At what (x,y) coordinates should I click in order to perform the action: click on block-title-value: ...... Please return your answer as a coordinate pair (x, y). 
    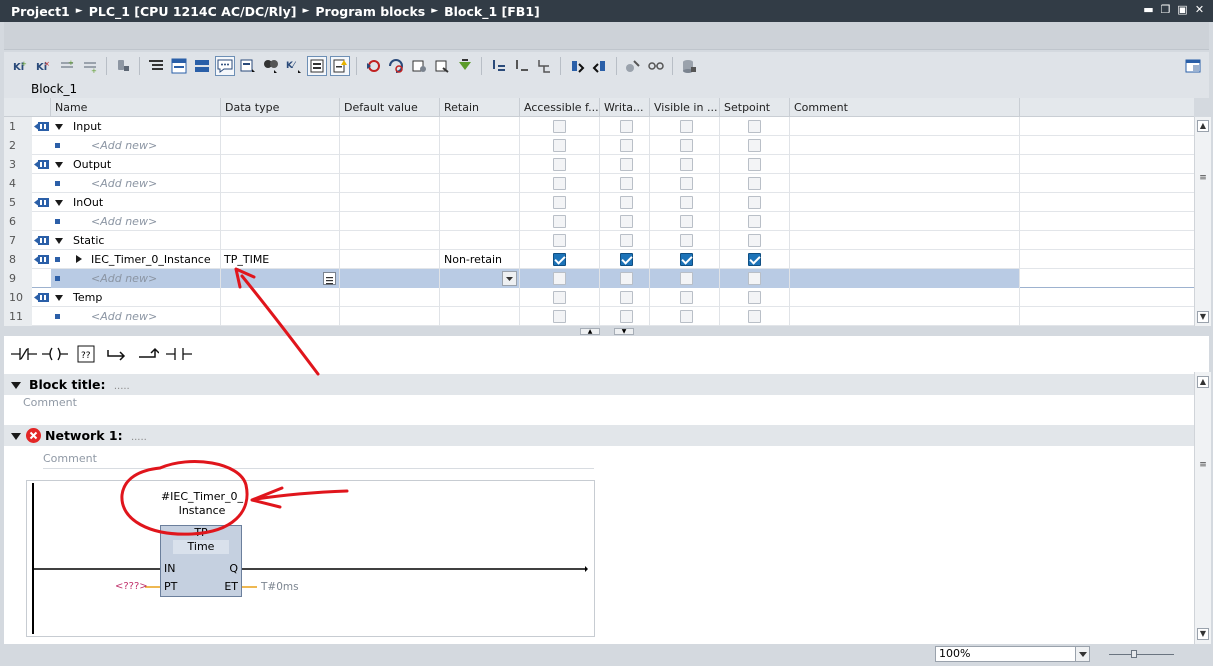
    Looking at the image, I should click on (122, 386).